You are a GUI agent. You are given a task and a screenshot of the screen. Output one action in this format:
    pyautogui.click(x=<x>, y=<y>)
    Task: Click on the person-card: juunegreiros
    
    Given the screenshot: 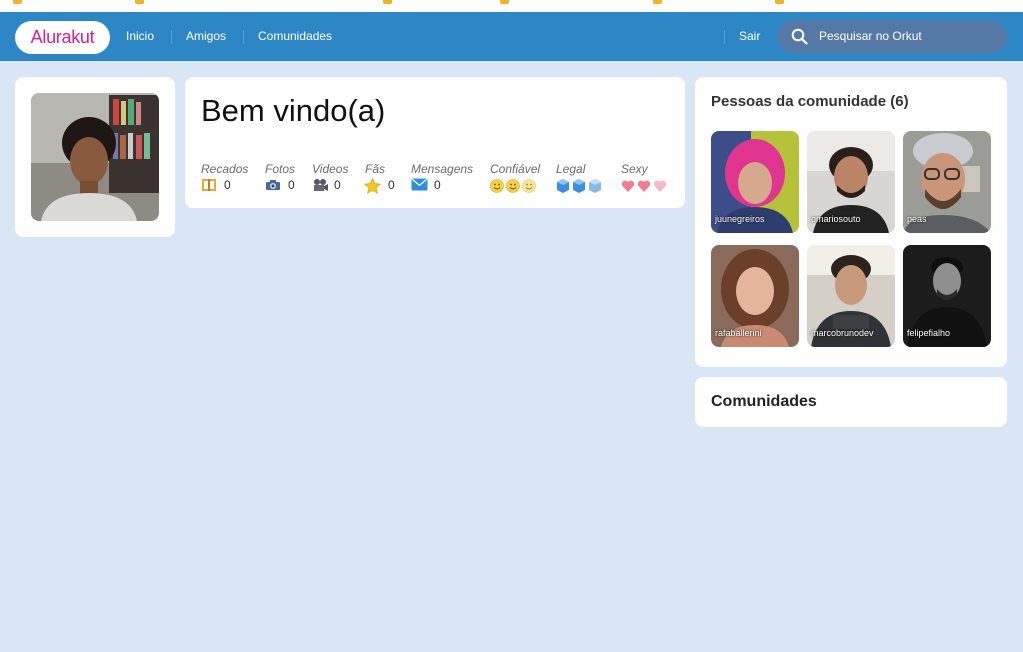 What is the action you would take?
    pyautogui.click(x=755, y=182)
    